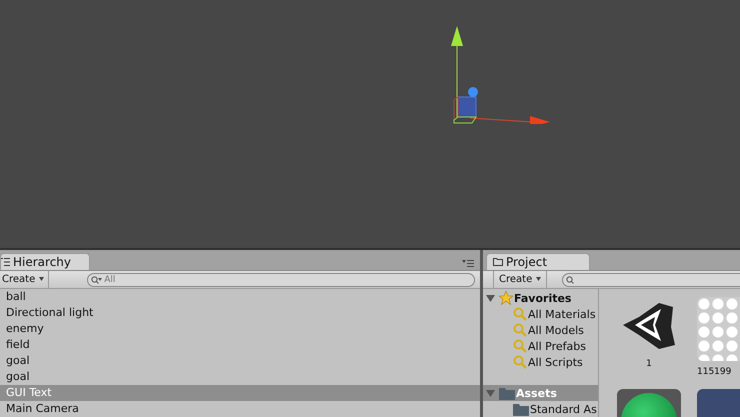  I want to click on create-dropdown: Create, so click(25, 279).